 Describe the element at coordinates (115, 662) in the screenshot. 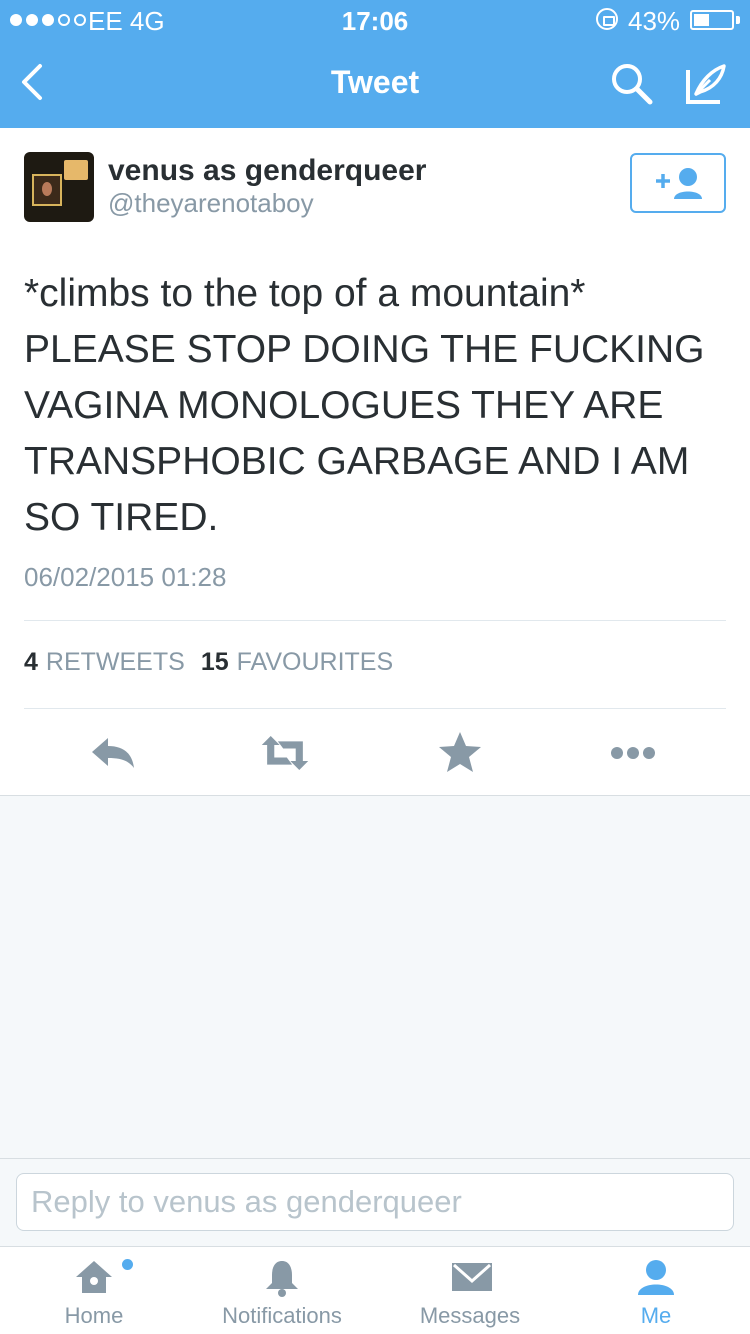

I see `retweets-label: RETWEETS` at that location.